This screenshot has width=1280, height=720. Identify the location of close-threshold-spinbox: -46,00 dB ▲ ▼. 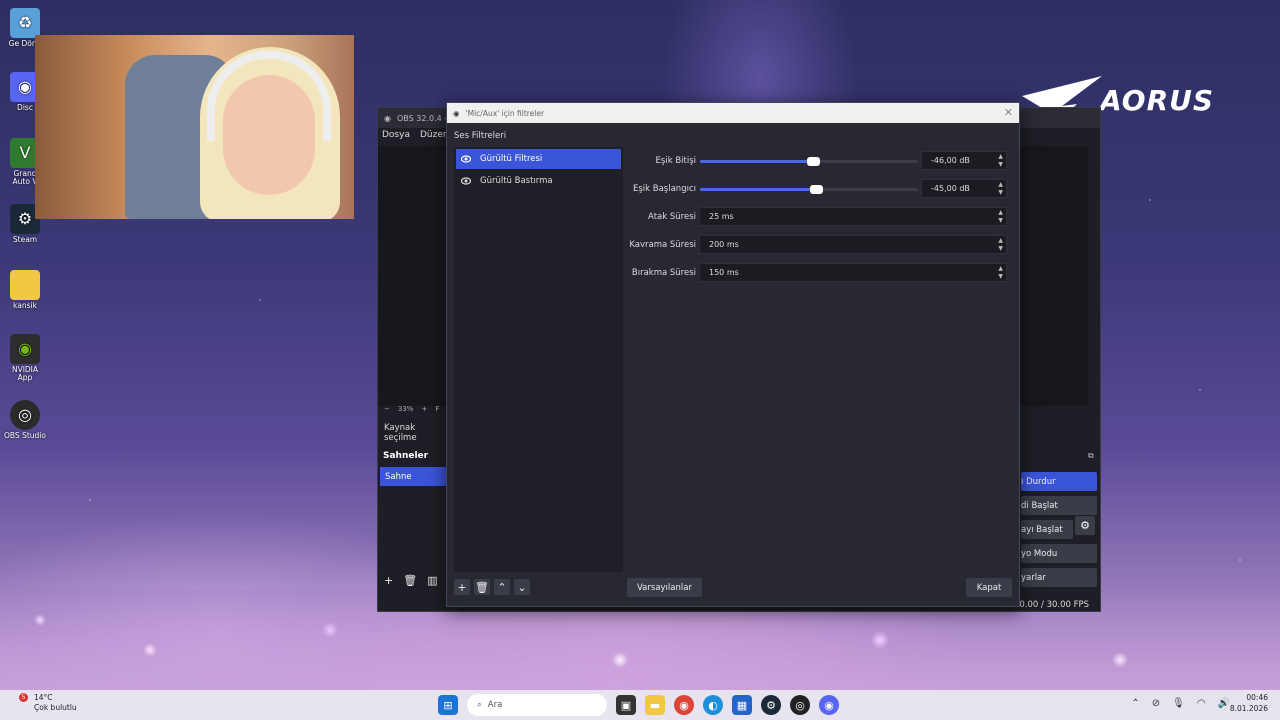
(964, 160).